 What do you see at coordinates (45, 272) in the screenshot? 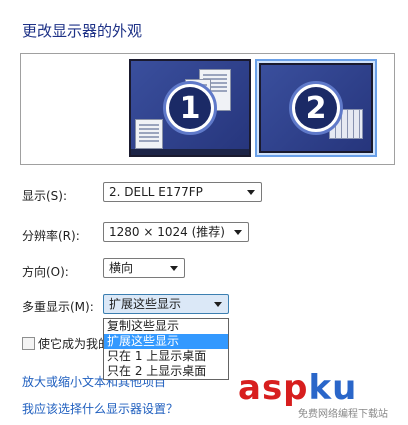
I see `orientation-label: 方向(O):` at bounding box center [45, 272].